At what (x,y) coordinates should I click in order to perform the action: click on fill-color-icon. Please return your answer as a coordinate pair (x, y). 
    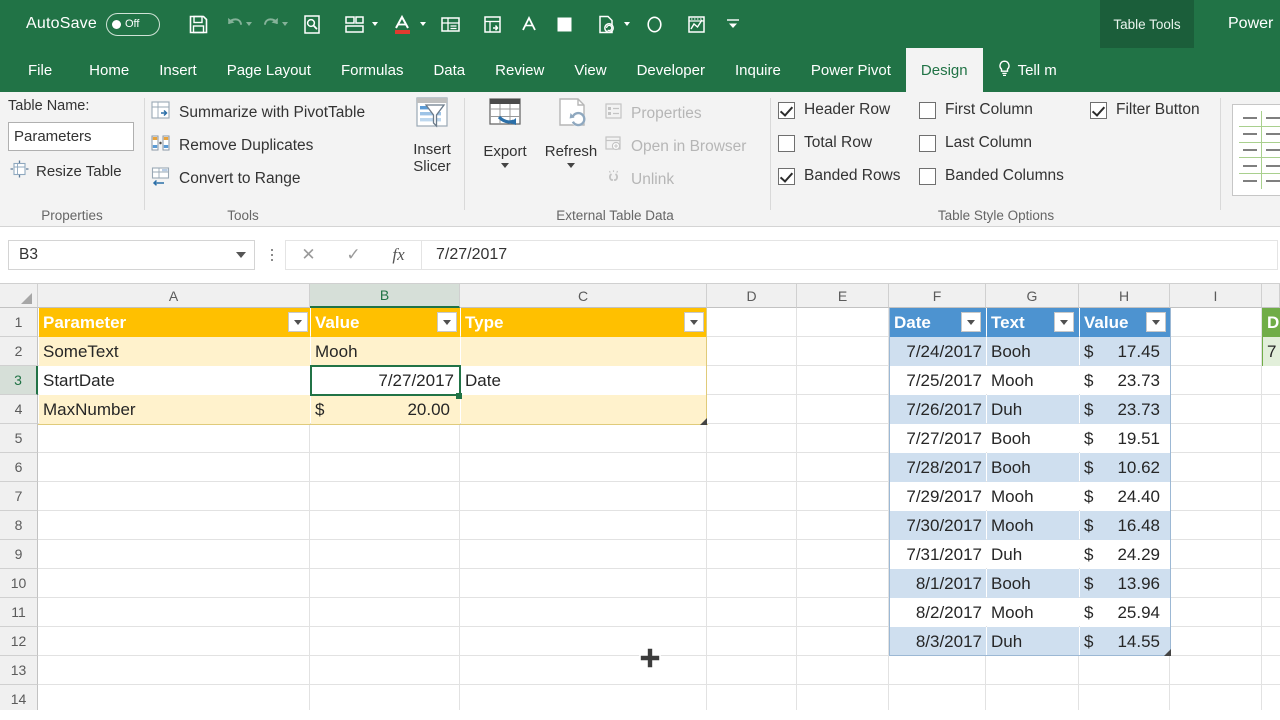
    Looking at the image, I should click on (565, 24).